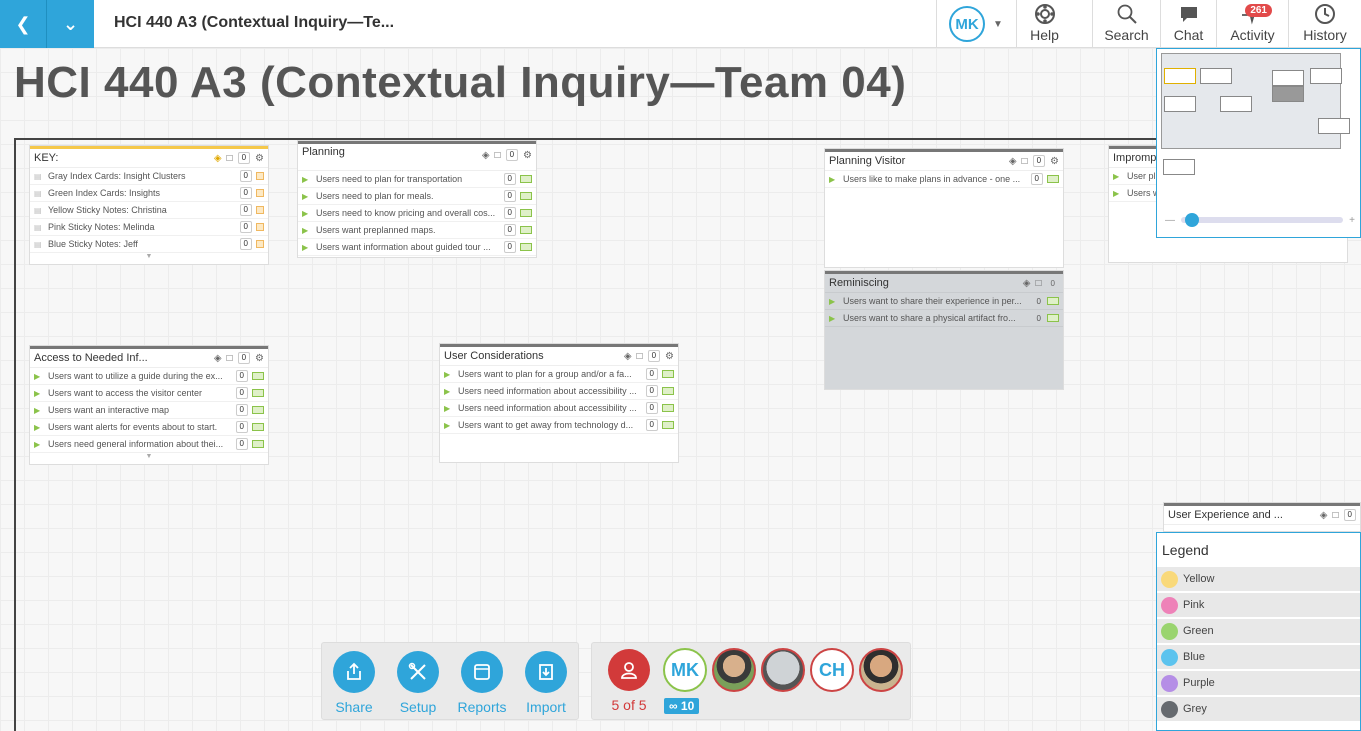  I want to click on history-button: History, so click(1324, 24).